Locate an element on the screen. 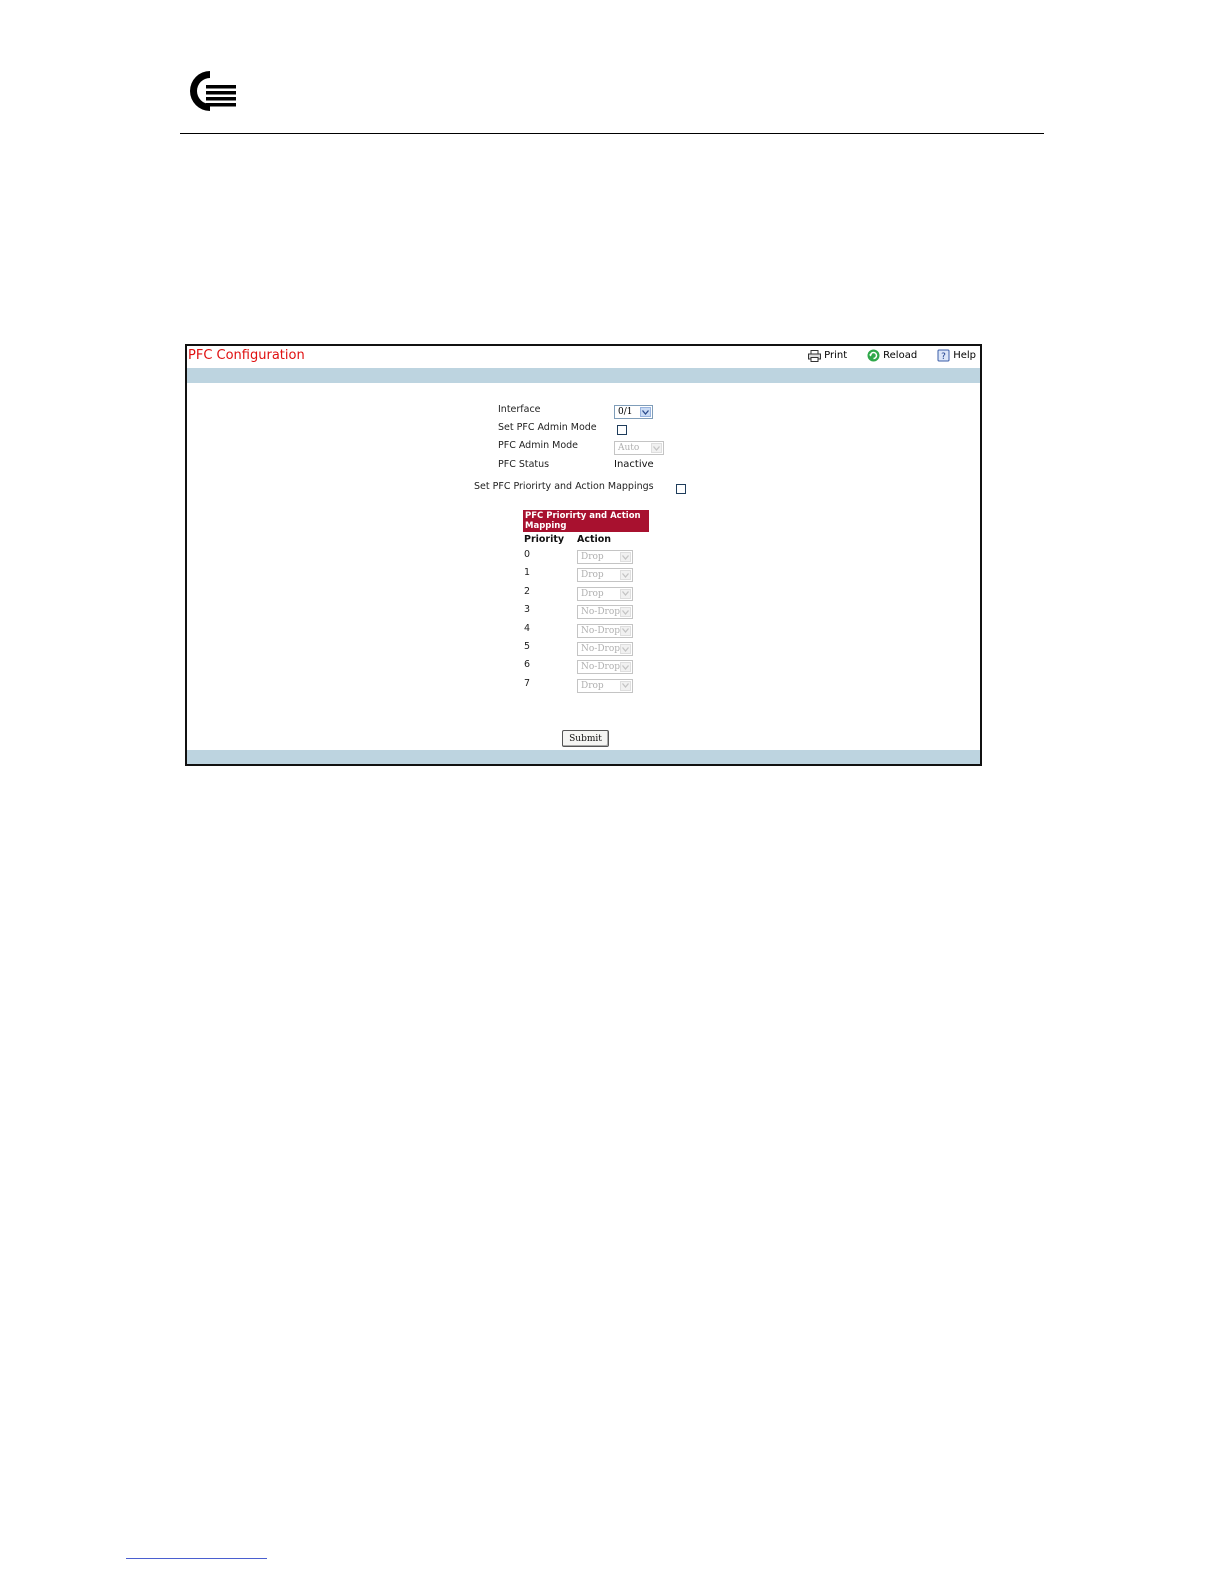 Image resolution: width=1224 pixels, height=1584 pixels. set-admin-mode-checkbox is located at coordinates (622, 430).